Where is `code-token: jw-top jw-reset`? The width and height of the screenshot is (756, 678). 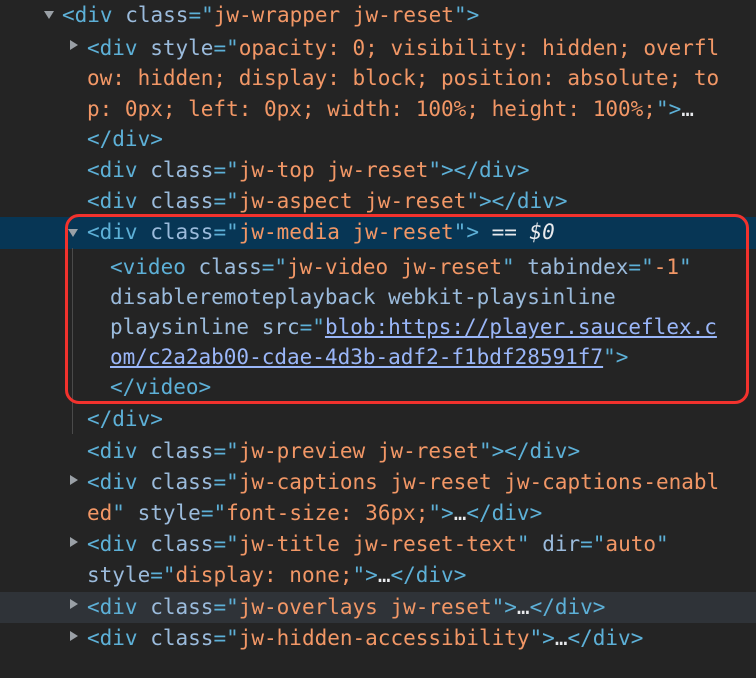 code-token: jw-top jw-reset is located at coordinates (333, 170).